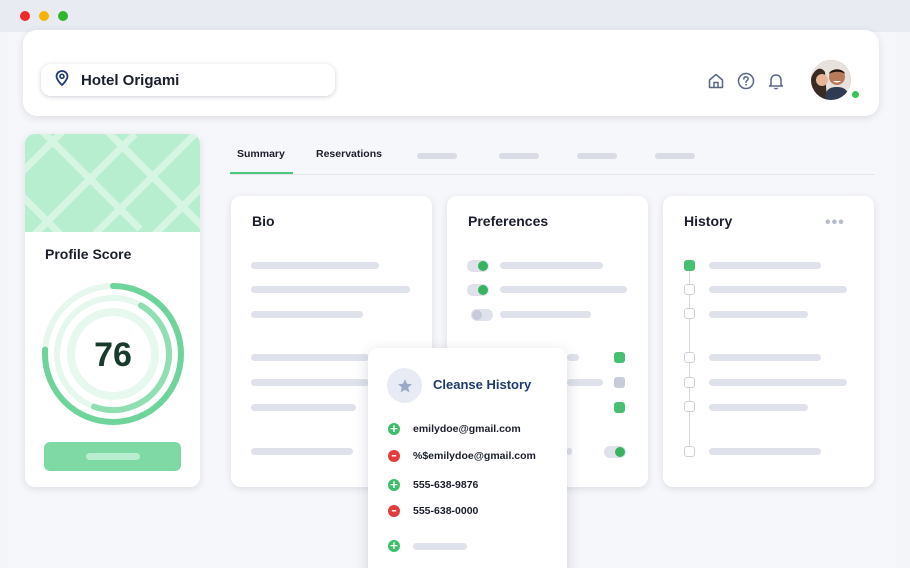  I want to click on star-icon, so click(404, 385).